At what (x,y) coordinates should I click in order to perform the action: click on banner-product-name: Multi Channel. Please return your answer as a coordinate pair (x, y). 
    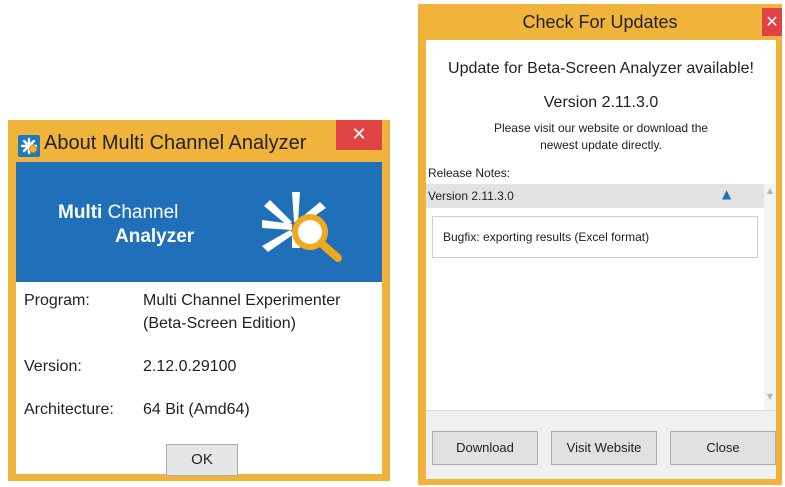
    Looking at the image, I should click on (118, 213).